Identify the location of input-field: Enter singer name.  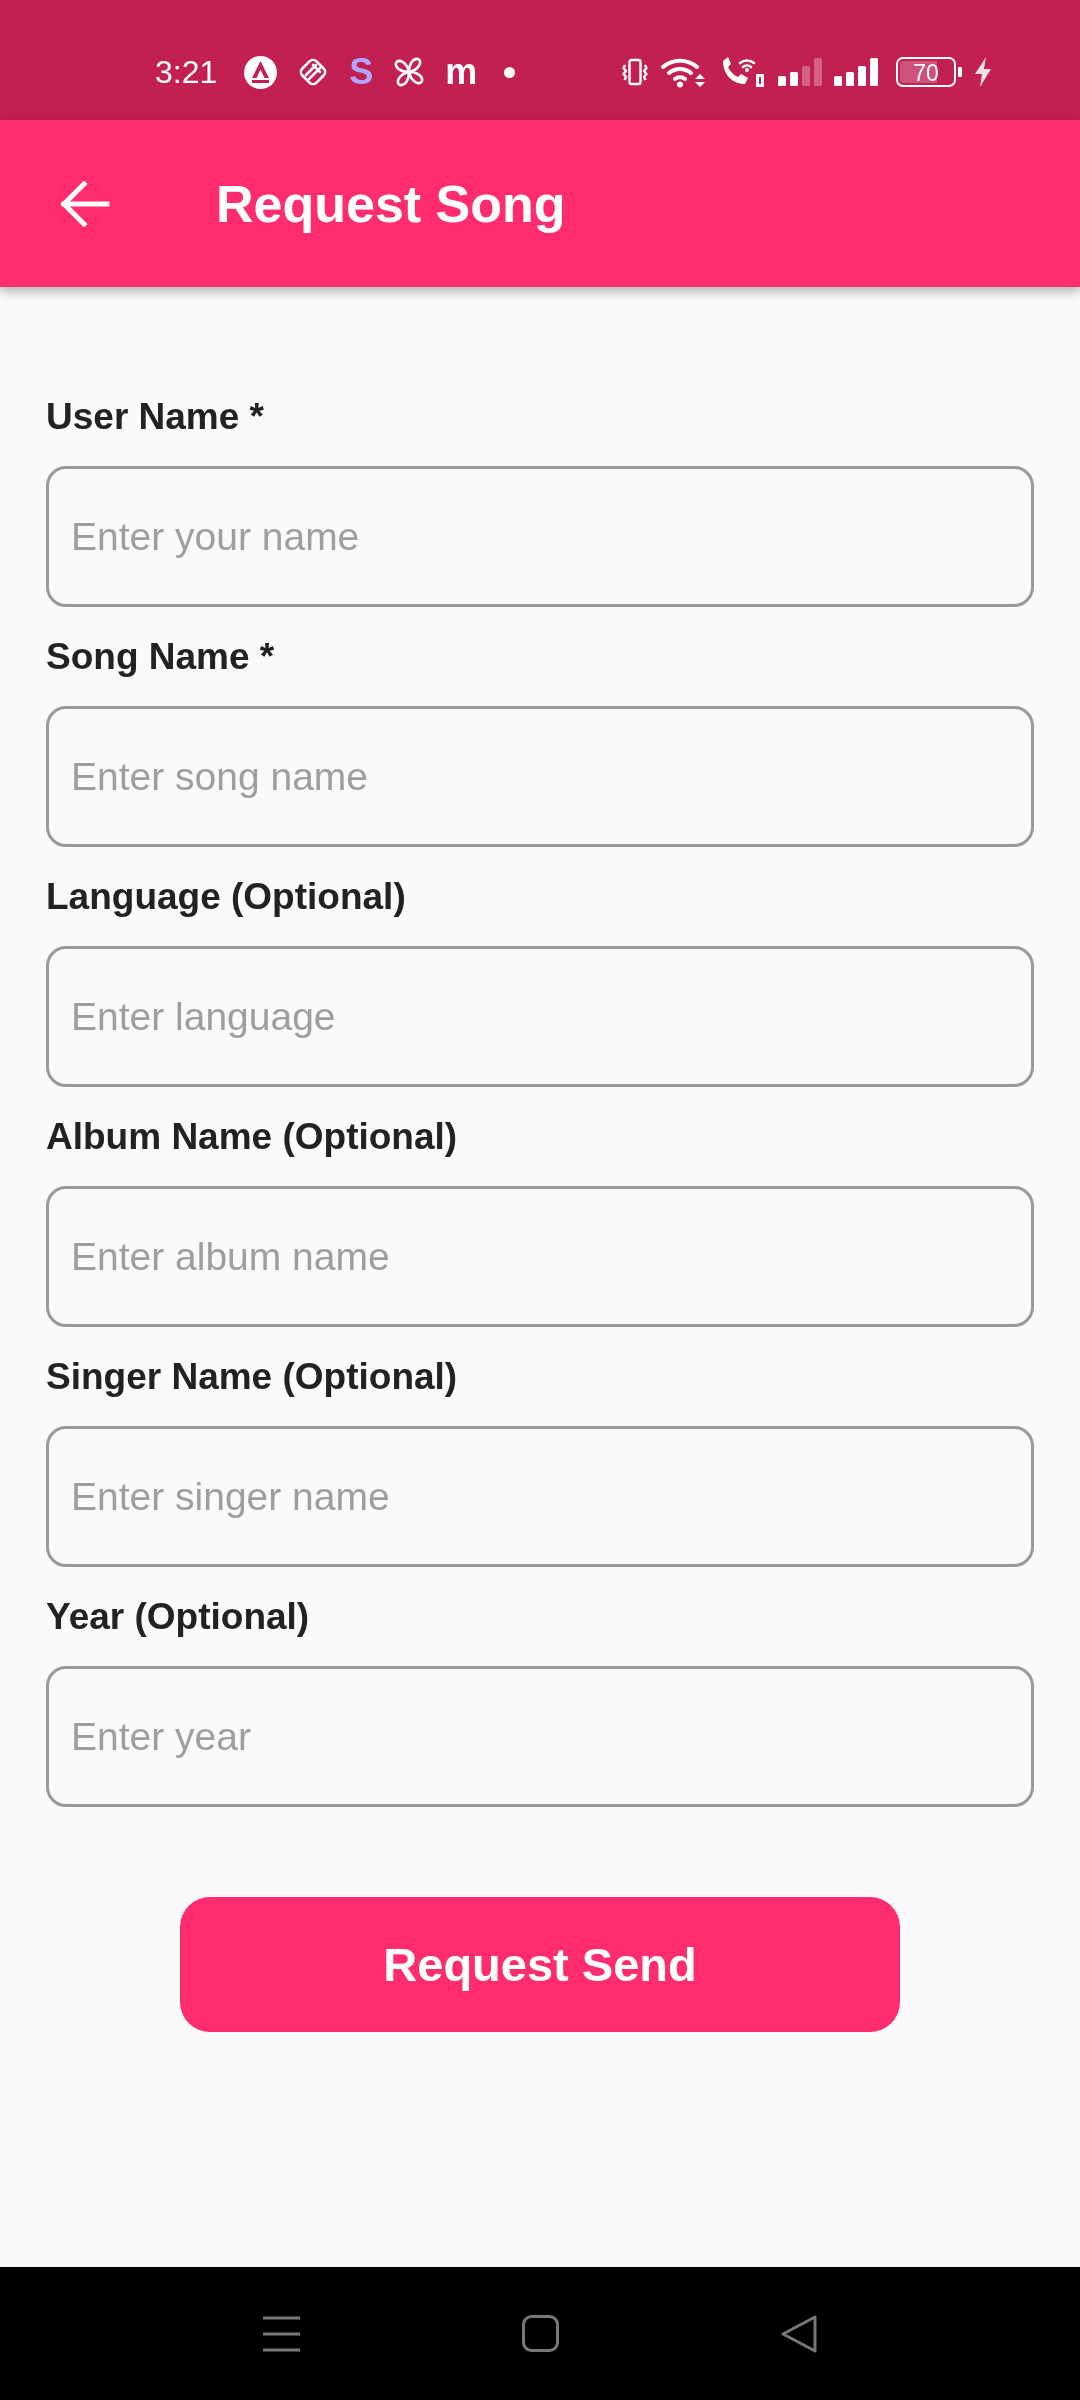
(540, 1496).